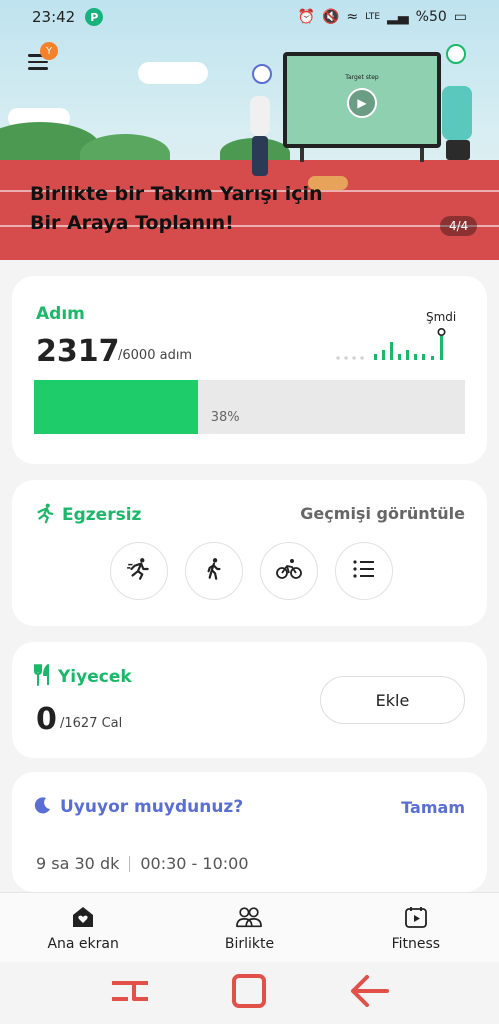 The image size is (499, 1024). I want to click on nav-together-label: Birlikte, so click(249, 943).